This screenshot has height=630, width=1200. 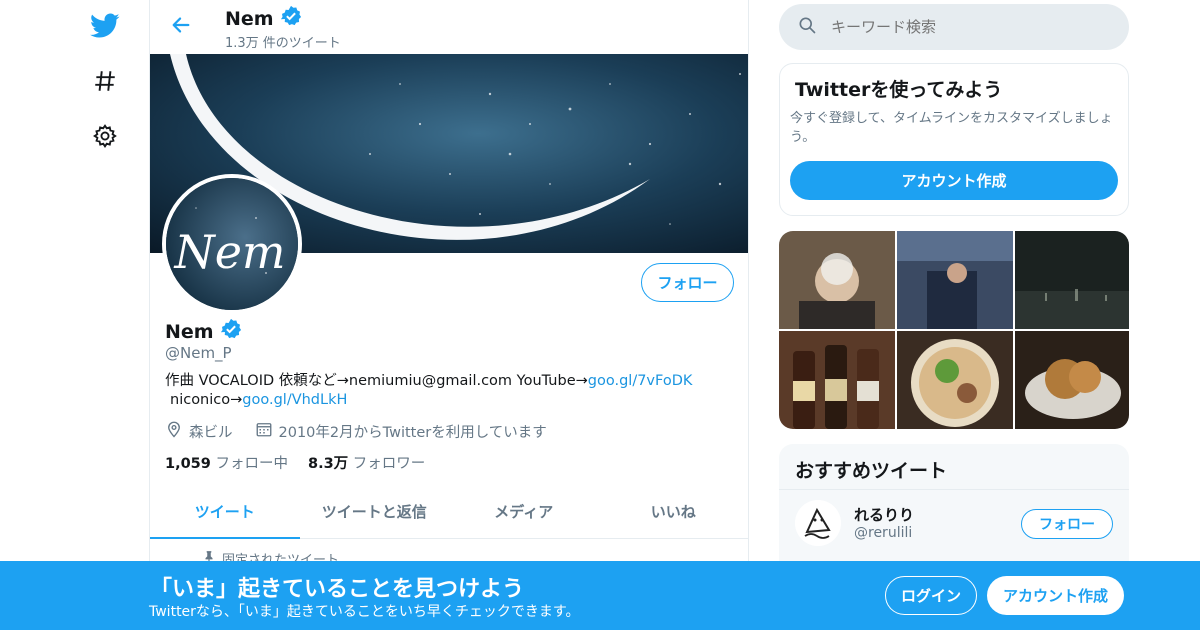 I want to click on left-nav, so click(x=75, y=315).